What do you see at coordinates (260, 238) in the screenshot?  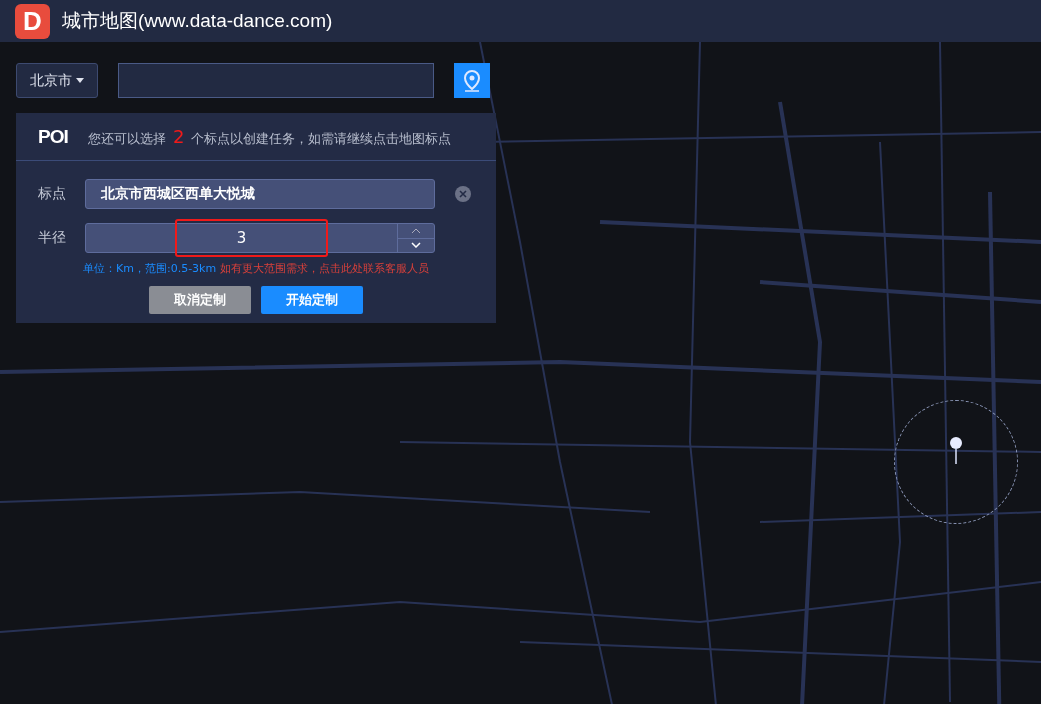 I see `radius-input-field: 3` at bounding box center [260, 238].